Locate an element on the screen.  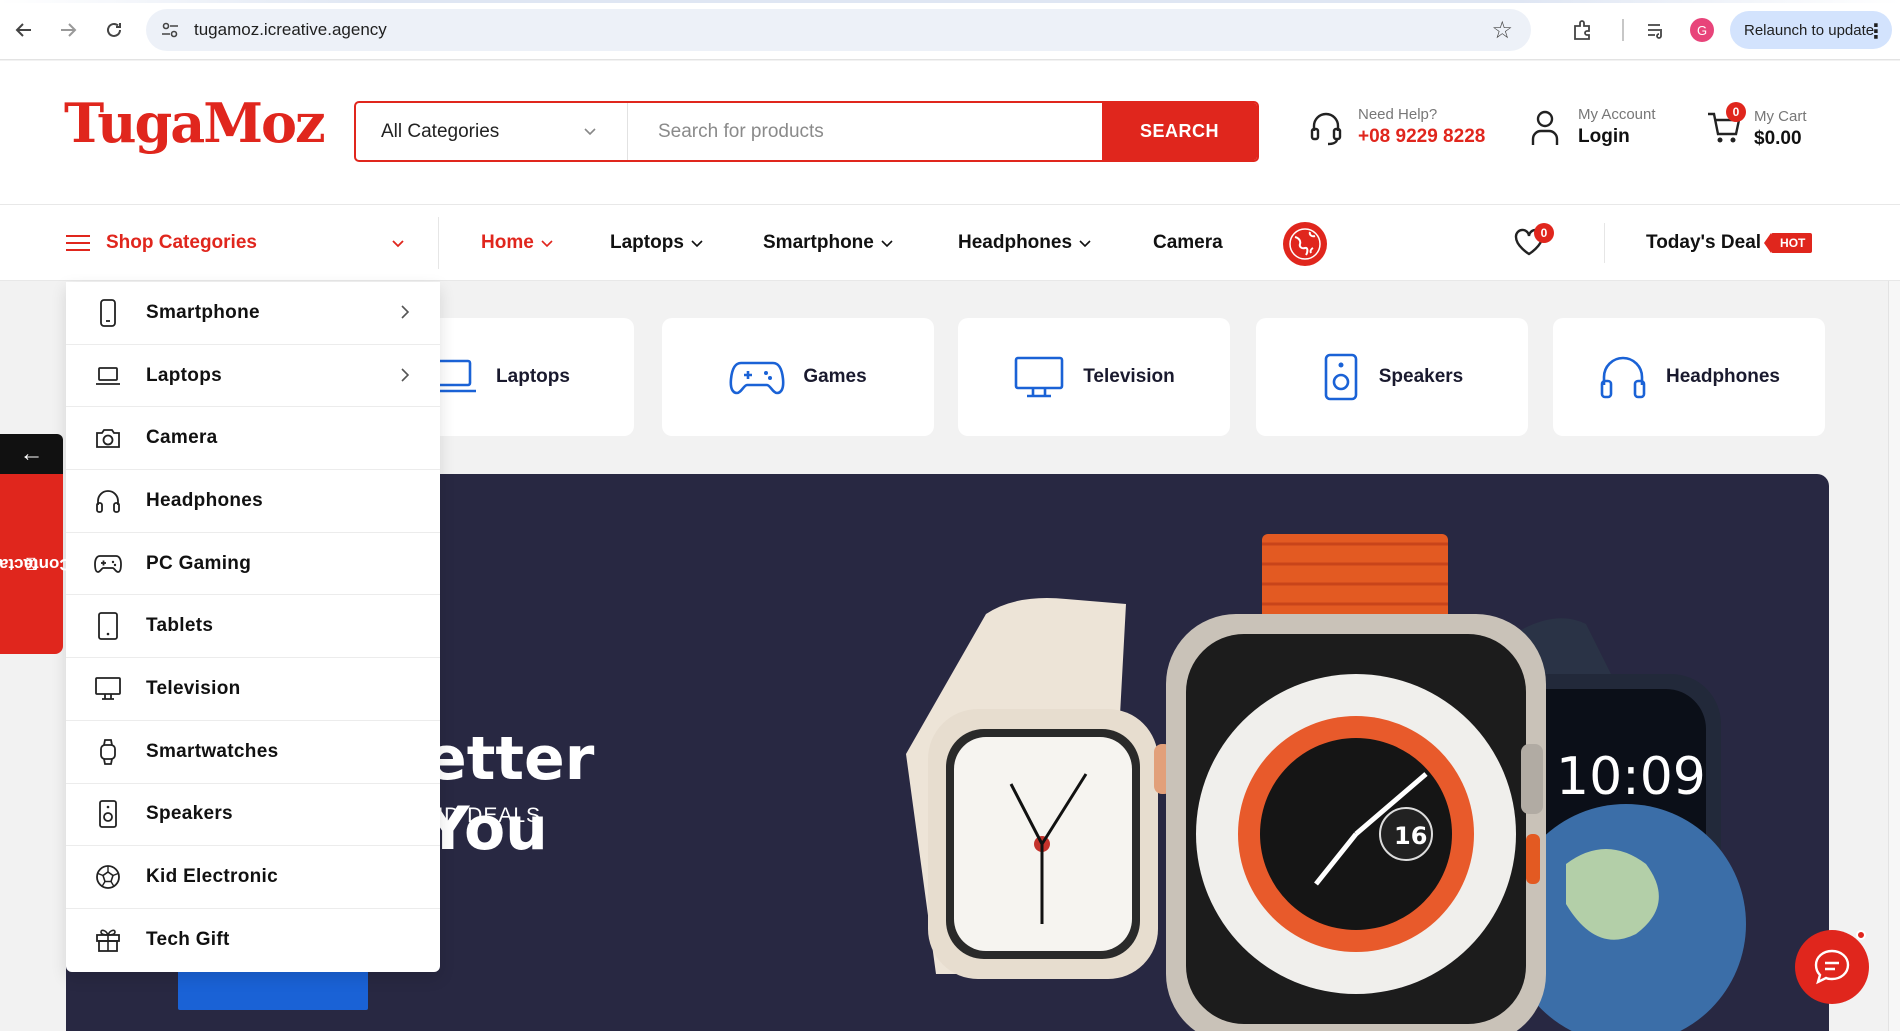
bookmark-star-icon: ☆ is located at coordinates (1502, 30).